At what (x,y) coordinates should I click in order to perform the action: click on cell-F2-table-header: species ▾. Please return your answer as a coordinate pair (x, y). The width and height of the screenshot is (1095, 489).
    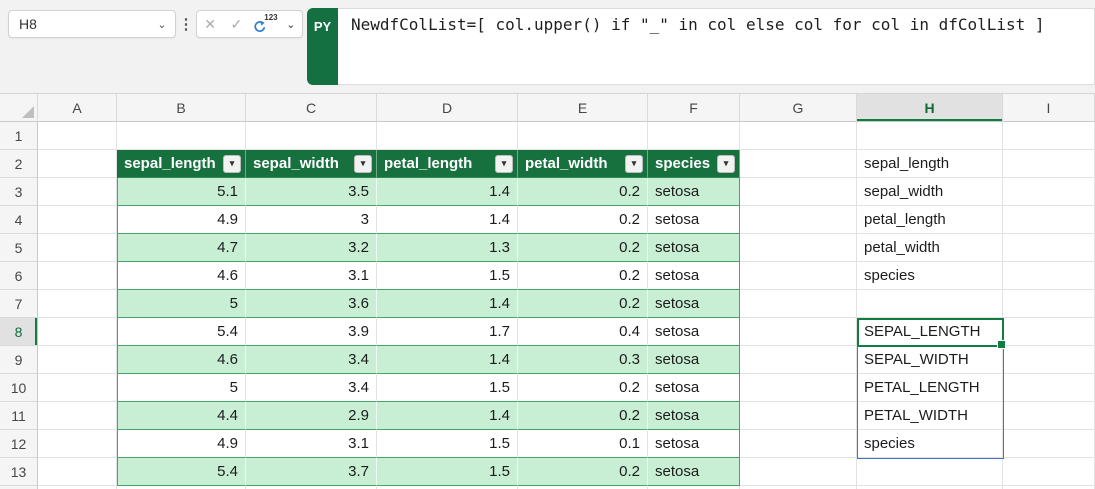
    Looking at the image, I should click on (694, 164).